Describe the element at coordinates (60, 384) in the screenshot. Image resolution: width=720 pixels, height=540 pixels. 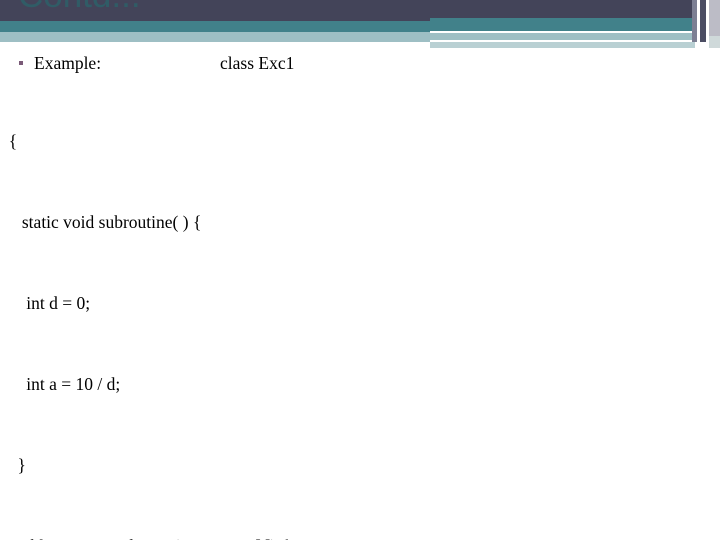
I see `code-line: int a = 10 / d;` at that location.